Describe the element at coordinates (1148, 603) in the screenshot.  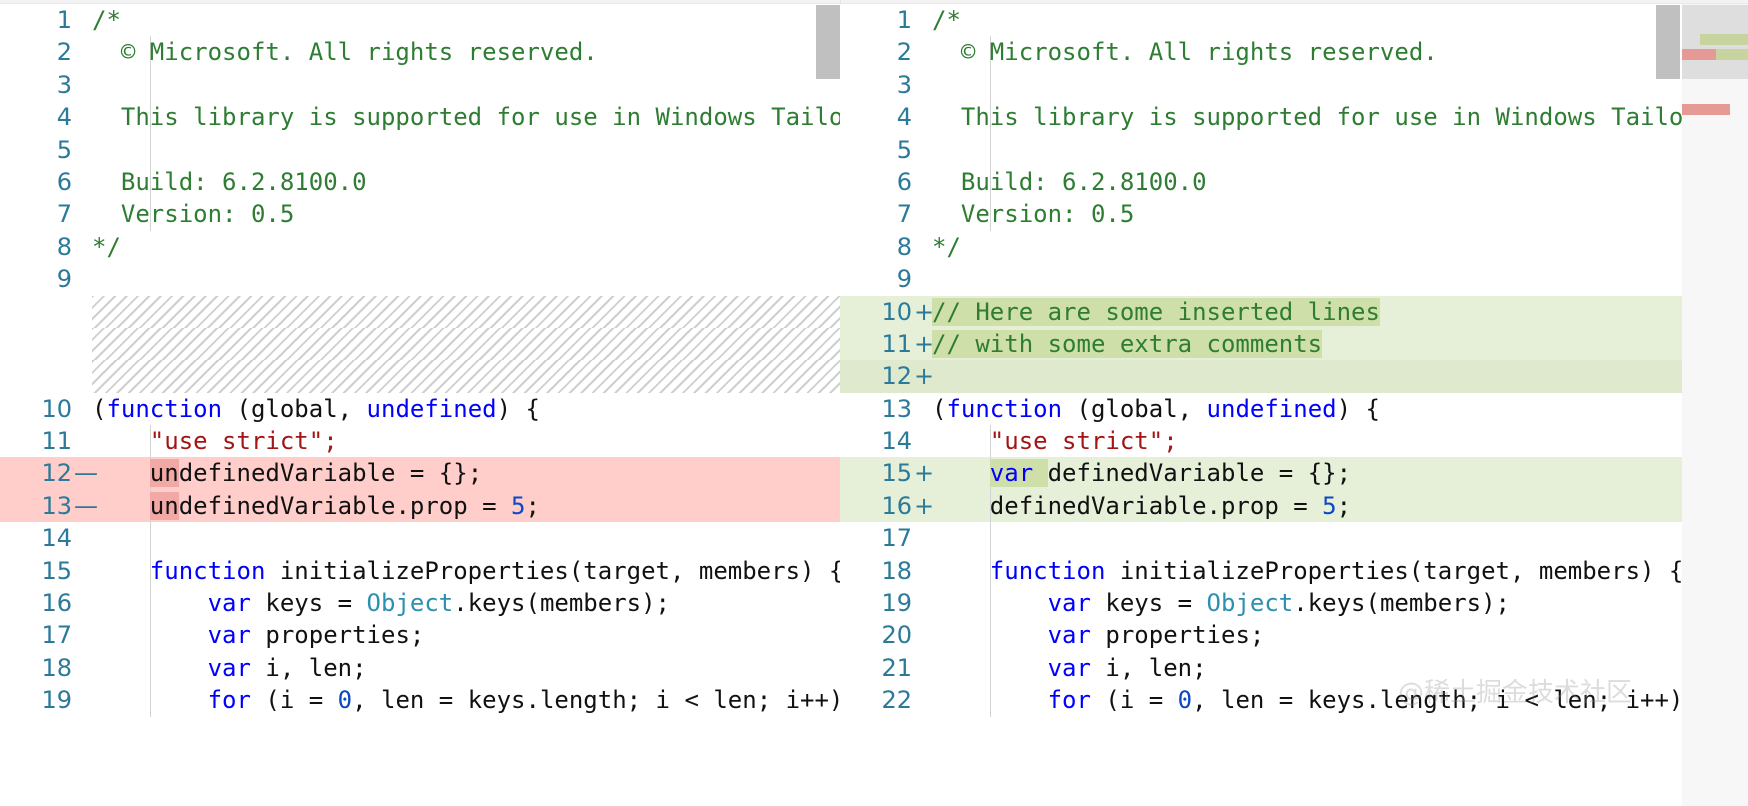
I see `code-token: keys =` at that location.